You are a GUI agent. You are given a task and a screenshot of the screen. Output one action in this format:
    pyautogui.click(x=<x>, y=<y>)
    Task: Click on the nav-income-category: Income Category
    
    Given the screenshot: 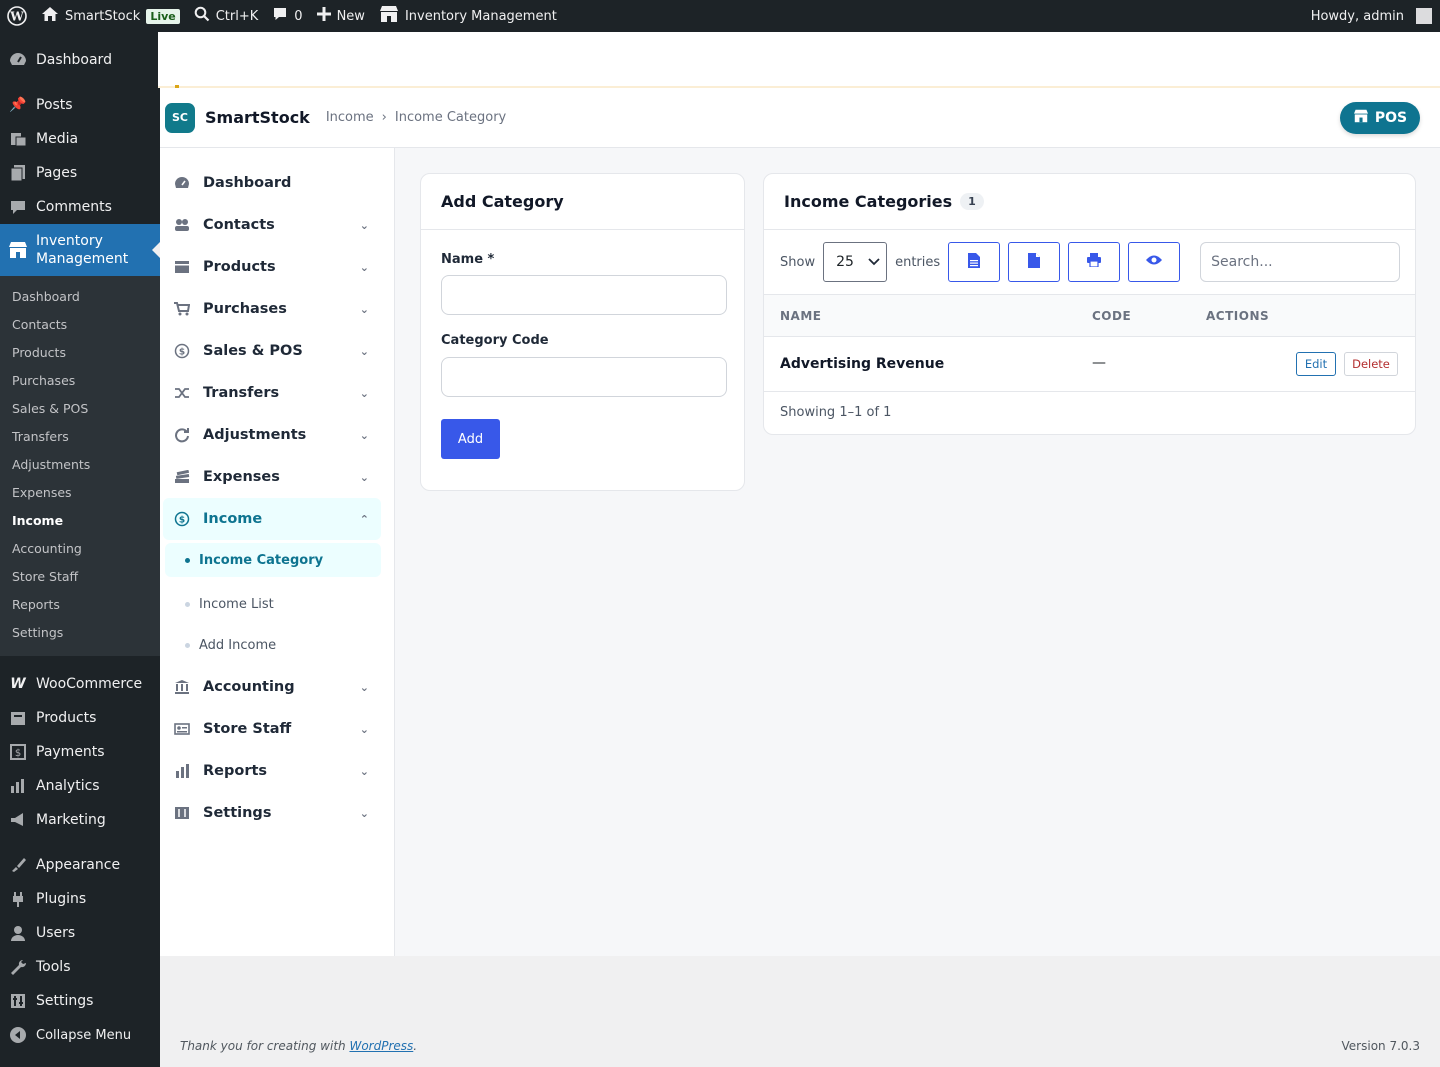 What is the action you would take?
    pyautogui.click(x=273, y=560)
    